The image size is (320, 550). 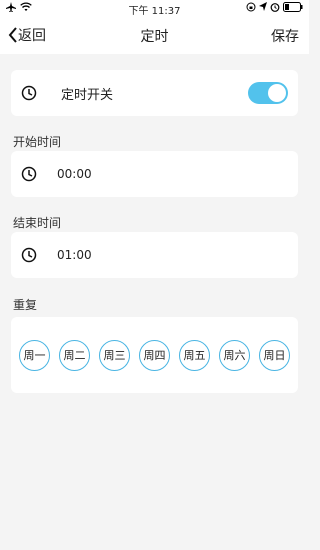 What do you see at coordinates (194, 355) in the screenshot?
I see `day-friday: 周五` at bounding box center [194, 355].